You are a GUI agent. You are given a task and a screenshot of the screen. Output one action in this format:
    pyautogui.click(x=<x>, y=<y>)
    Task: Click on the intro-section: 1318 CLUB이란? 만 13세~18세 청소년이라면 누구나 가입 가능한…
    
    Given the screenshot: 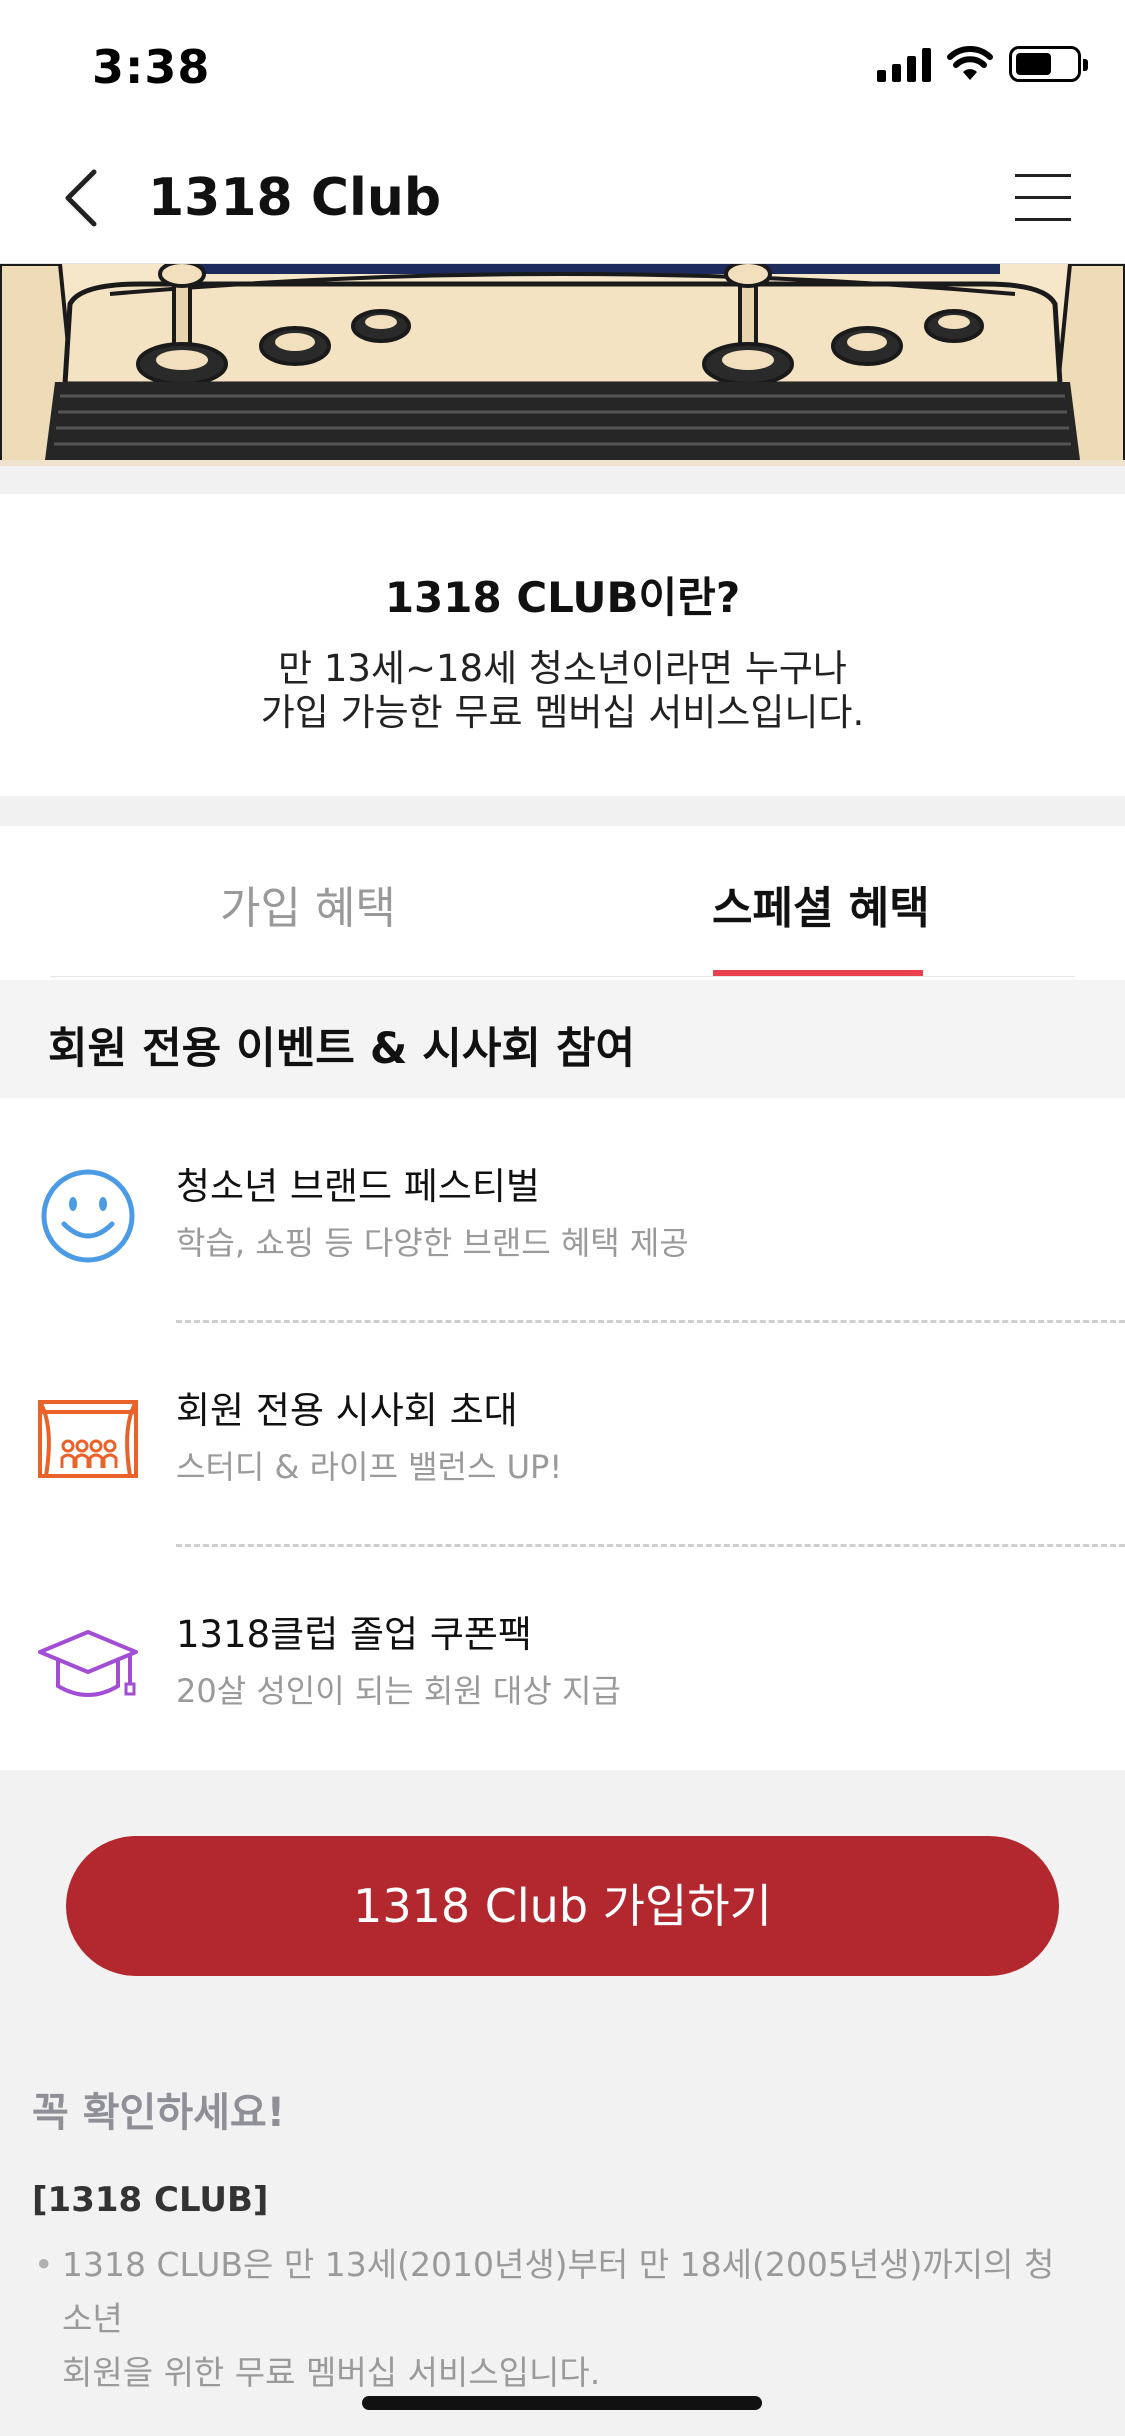 What is the action you would take?
    pyautogui.click(x=562, y=645)
    